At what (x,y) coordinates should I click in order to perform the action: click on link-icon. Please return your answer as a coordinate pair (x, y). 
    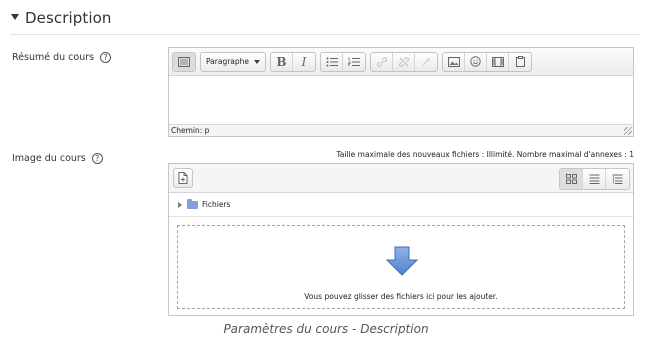
    Looking at the image, I should click on (381, 61).